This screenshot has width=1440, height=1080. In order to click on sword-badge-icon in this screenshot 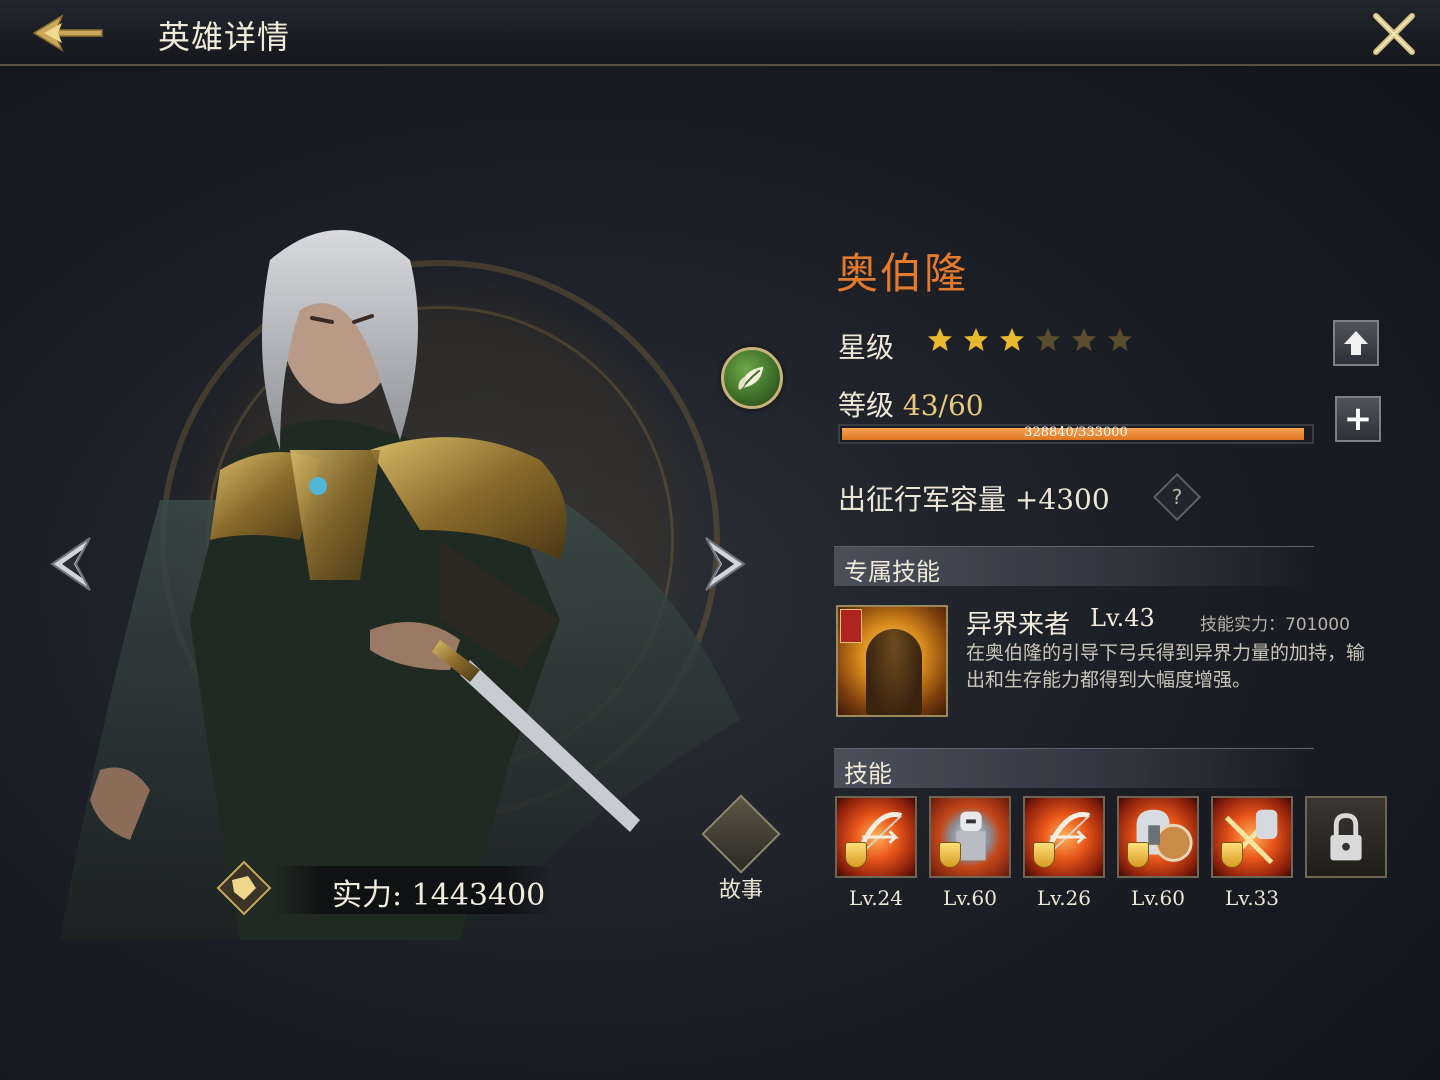, I will do `click(851, 626)`.